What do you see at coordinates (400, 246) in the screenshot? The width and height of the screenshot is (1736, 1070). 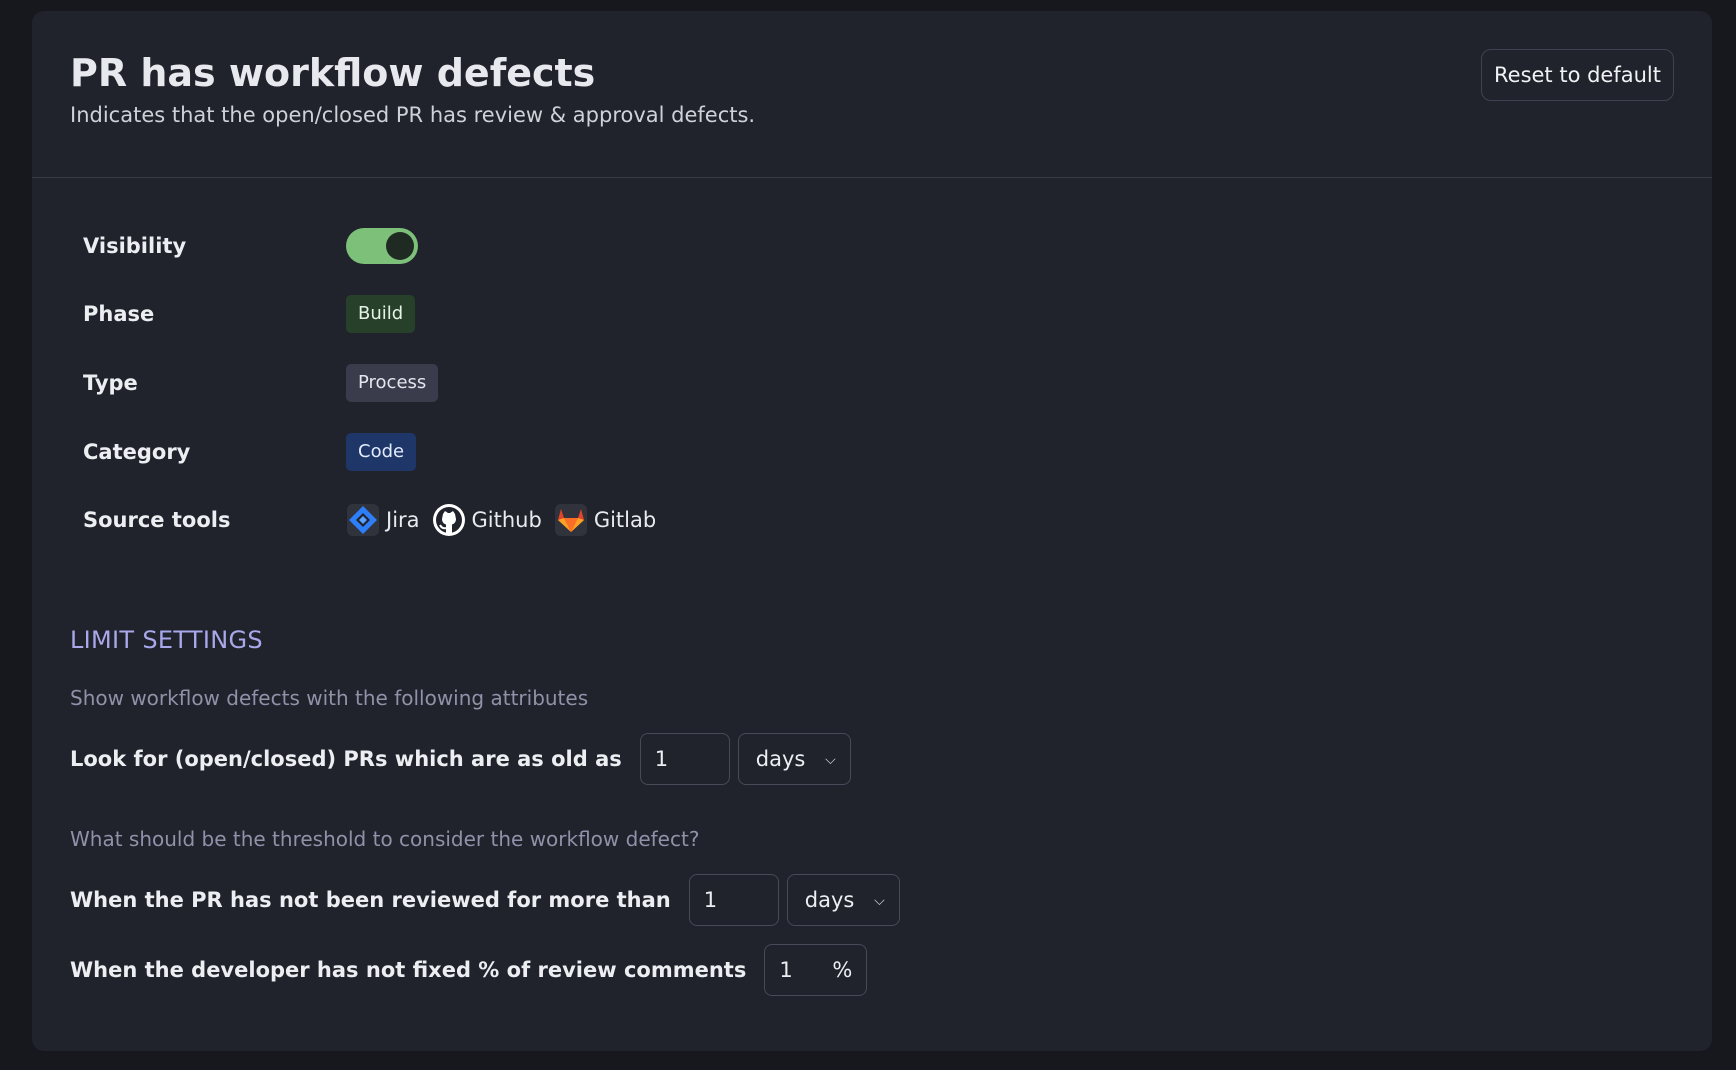 I see `toggle-knob` at bounding box center [400, 246].